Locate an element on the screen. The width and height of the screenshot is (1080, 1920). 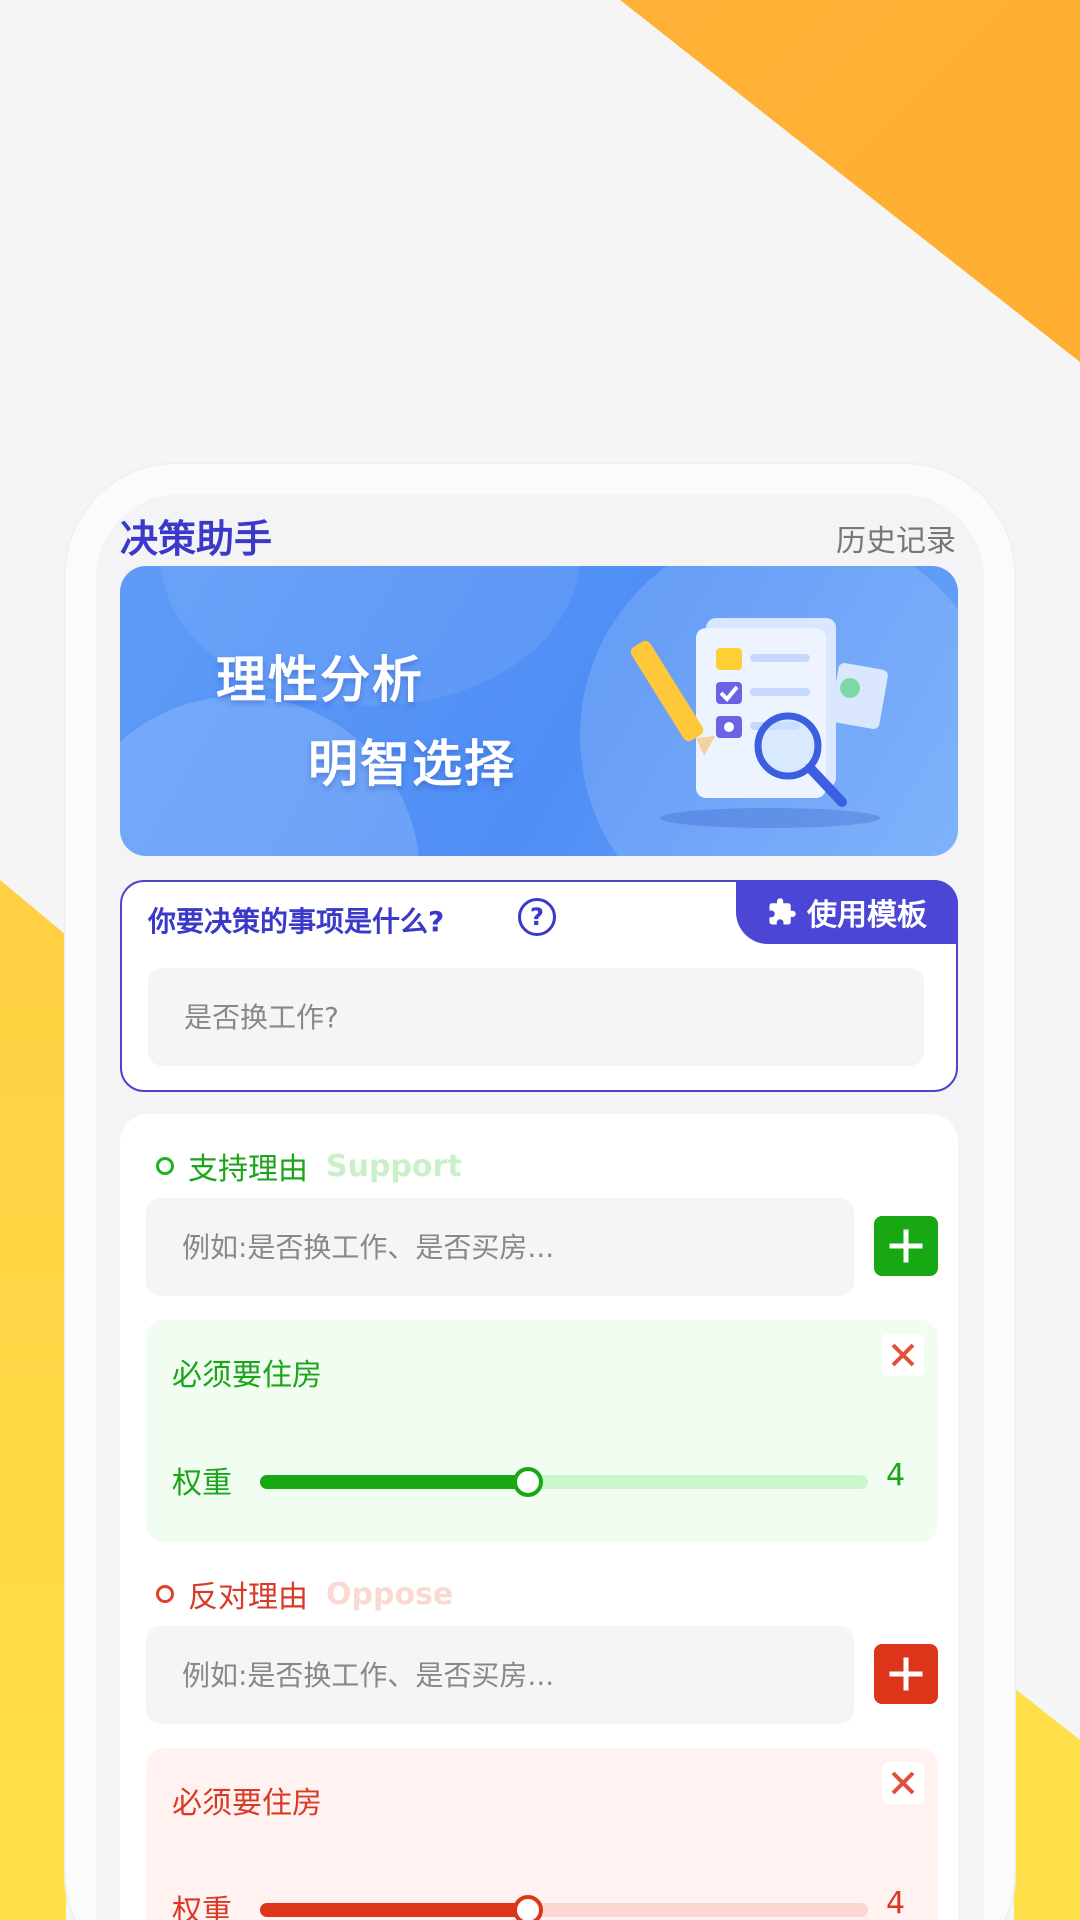
oppose-weight-value: 4 is located at coordinates (896, 1903).